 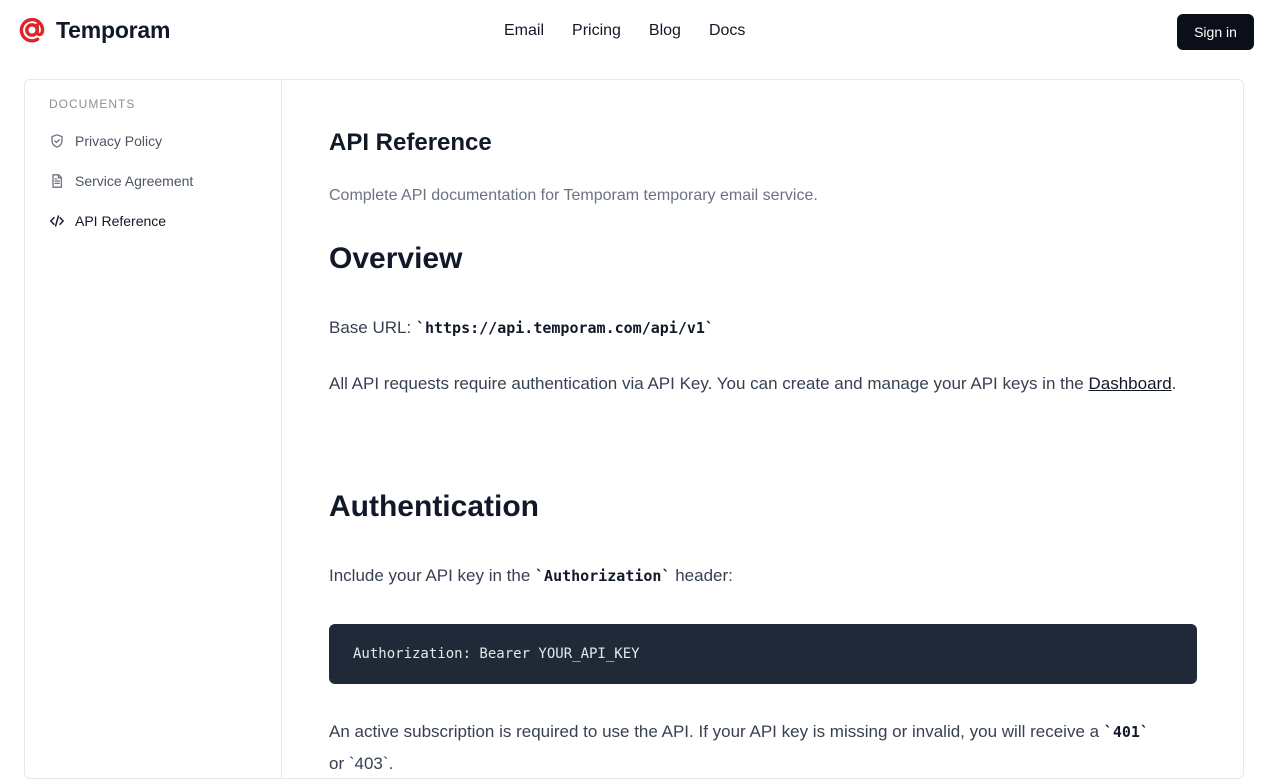 What do you see at coordinates (727, 31) in the screenshot?
I see `nav-docs: Docs` at bounding box center [727, 31].